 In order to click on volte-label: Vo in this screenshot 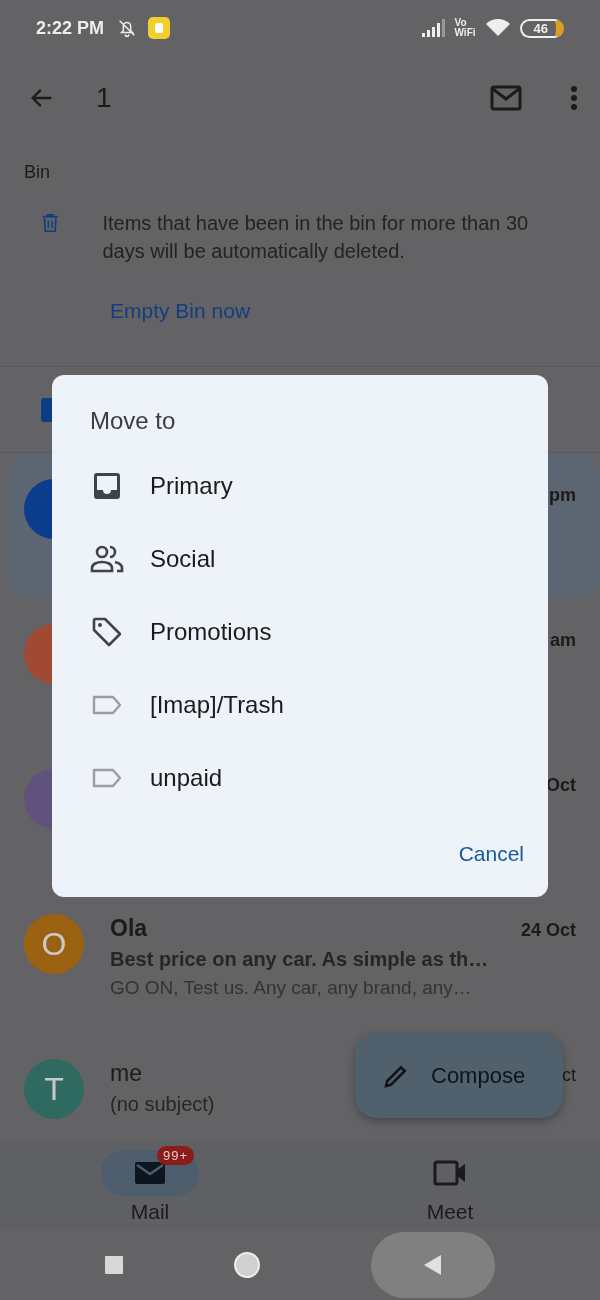, I will do `click(461, 23)`.